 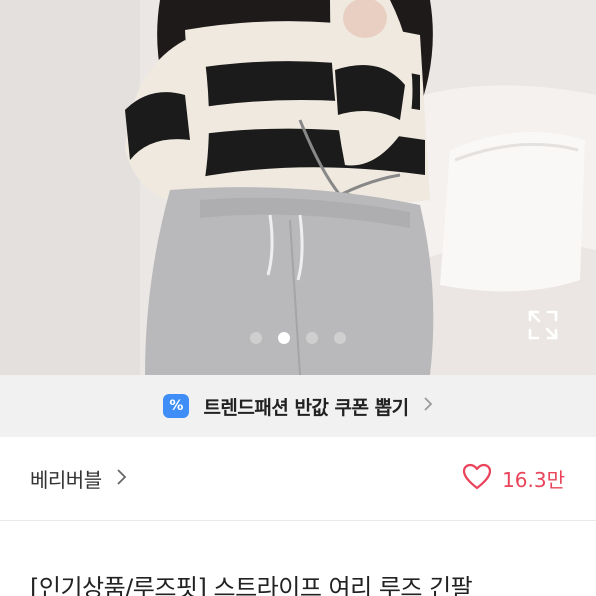 What do you see at coordinates (298, 531) in the screenshot?
I see `section-divider` at bounding box center [298, 531].